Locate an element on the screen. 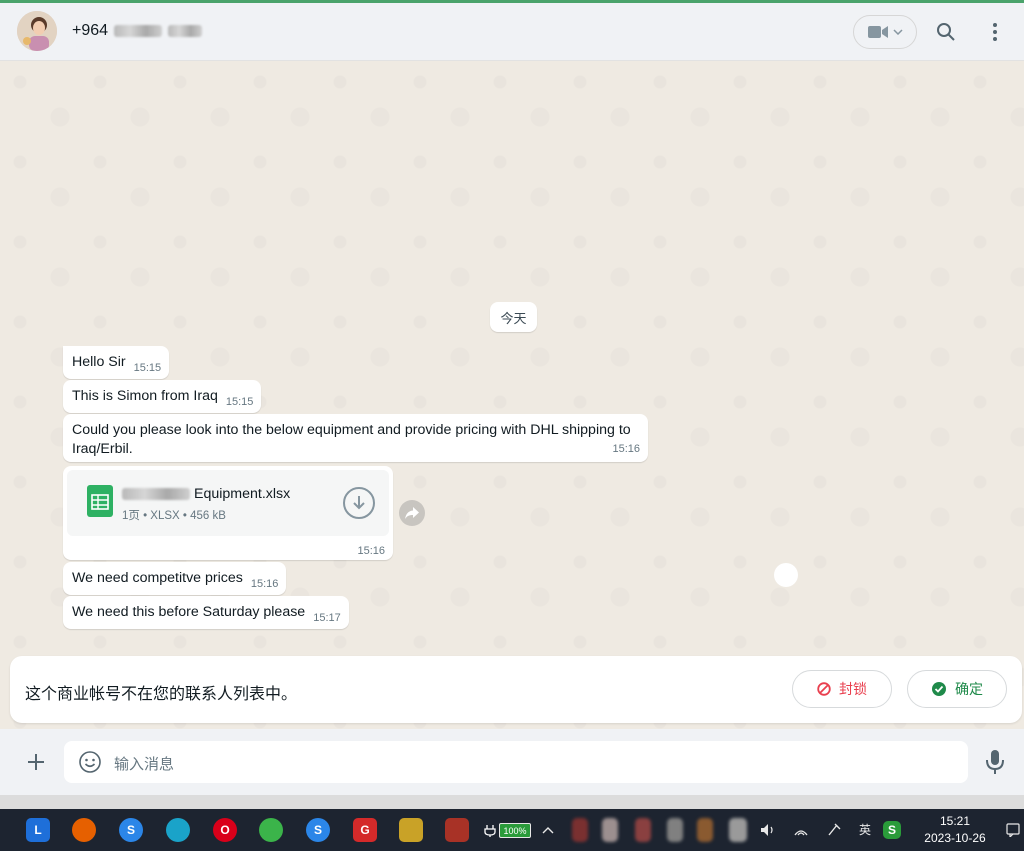 This screenshot has height=851, width=1024. ime-indicator: 英 is located at coordinates (865, 829).